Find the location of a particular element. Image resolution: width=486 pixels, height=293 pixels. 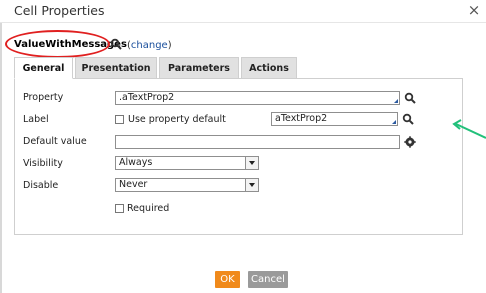

ok-button: OK is located at coordinates (227, 279).